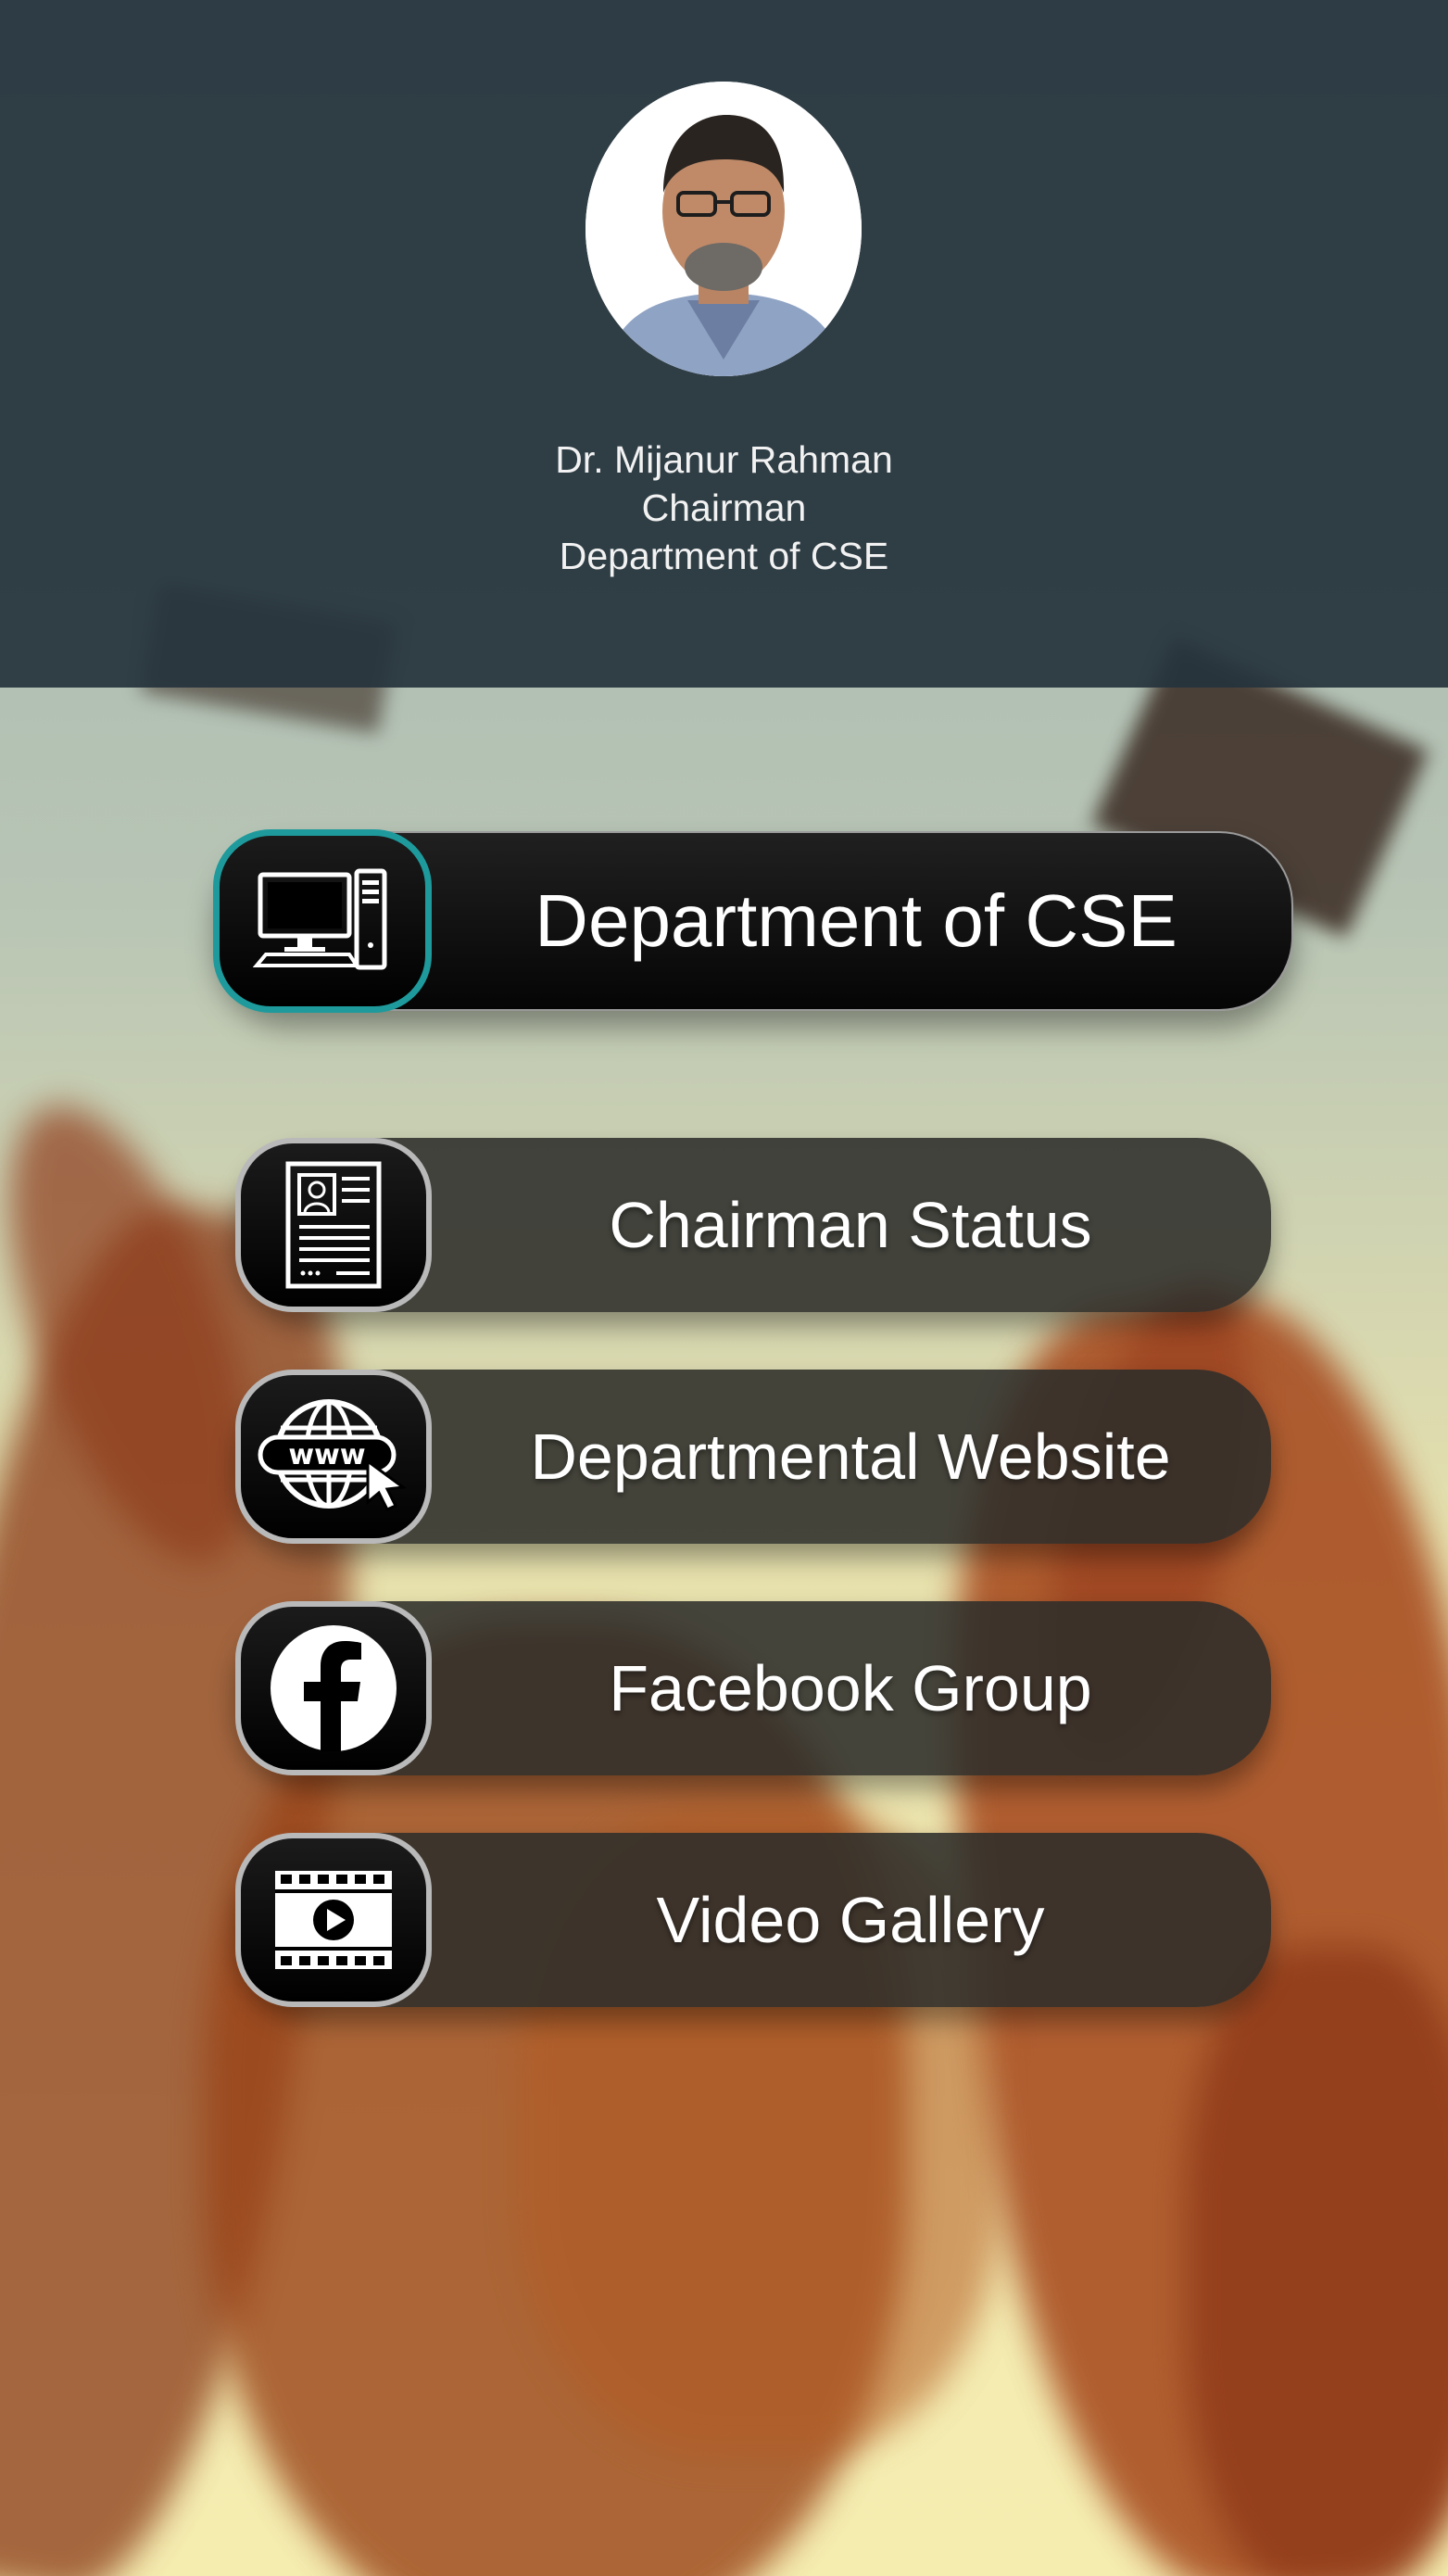  Describe the element at coordinates (326, 1455) in the screenshot. I see `svg-text: www` at that location.